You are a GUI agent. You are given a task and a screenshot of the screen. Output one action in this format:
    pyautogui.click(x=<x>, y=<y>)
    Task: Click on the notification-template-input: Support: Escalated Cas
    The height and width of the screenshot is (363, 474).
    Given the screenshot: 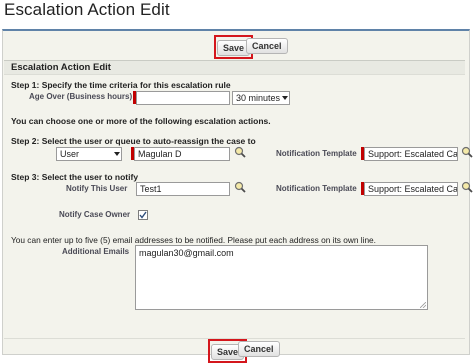 What is the action you would take?
    pyautogui.click(x=411, y=154)
    